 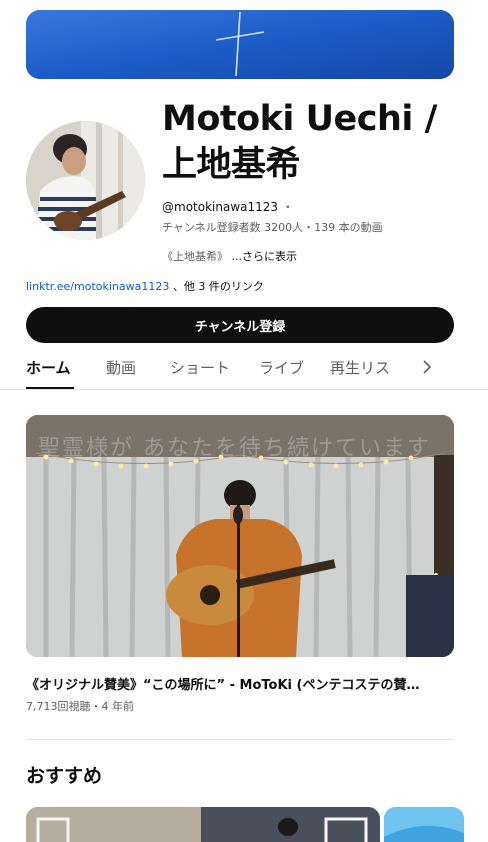 What do you see at coordinates (220, 207) in the screenshot?
I see `channel-handle: @motokinawa1123` at bounding box center [220, 207].